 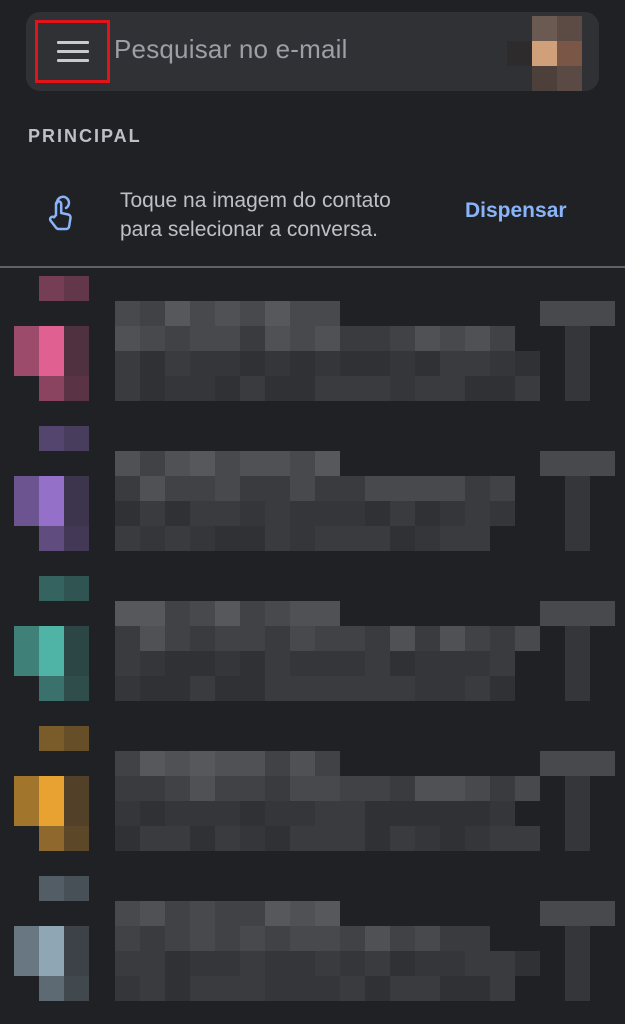 I want to click on search-bar: Pesquisar no e-mail, so click(x=312, y=51).